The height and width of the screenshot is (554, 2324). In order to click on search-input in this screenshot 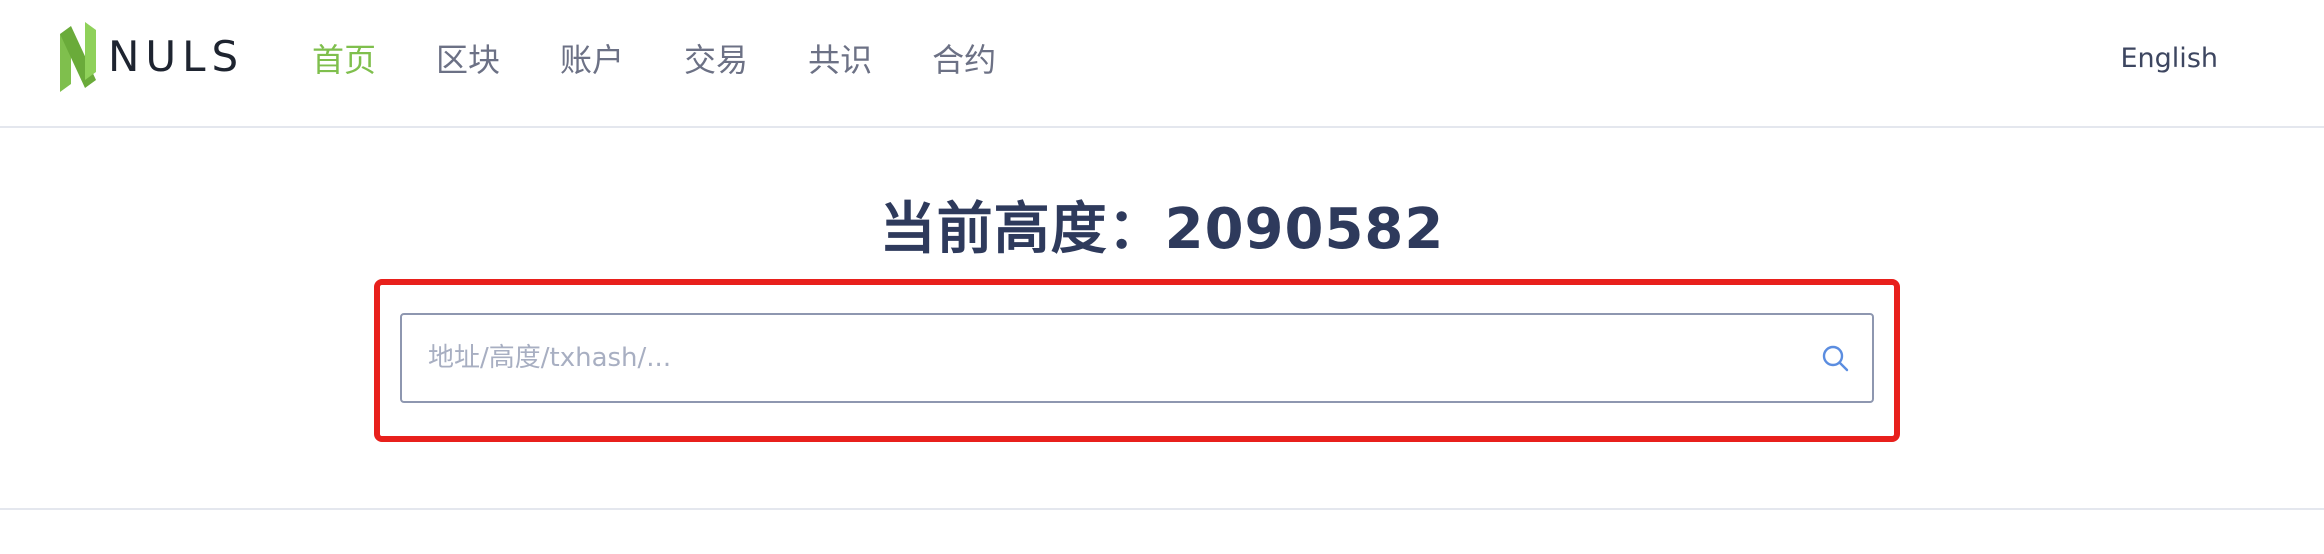, I will do `click(1111, 358)`.